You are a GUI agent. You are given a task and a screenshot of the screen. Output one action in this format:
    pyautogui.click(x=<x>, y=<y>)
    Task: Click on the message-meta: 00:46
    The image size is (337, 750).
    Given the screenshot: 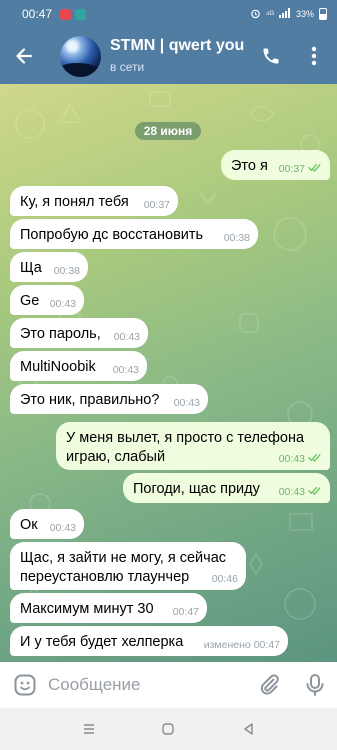 What is the action you would take?
    pyautogui.click(x=225, y=579)
    